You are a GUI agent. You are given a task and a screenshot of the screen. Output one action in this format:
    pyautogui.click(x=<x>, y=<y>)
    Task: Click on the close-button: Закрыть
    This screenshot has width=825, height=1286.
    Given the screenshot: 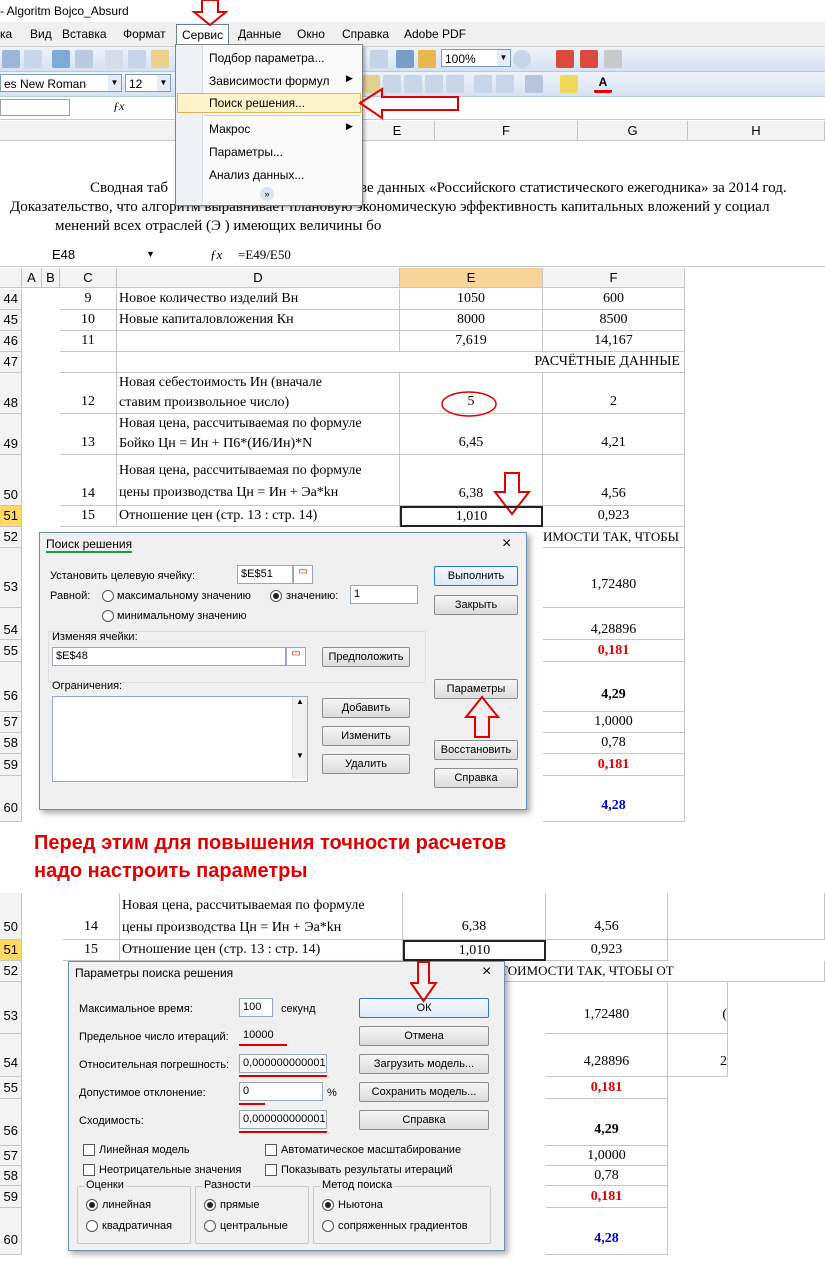 What is the action you would take?
    pyautogui.click(x=476, y=605)
    